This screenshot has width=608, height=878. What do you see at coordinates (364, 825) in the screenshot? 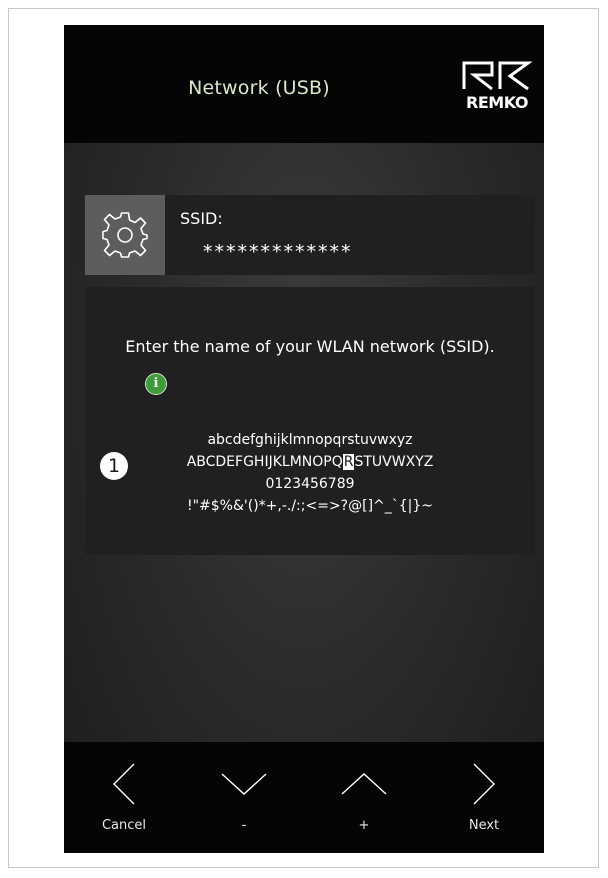
I see `increase-label: +` at bounding box center [364, 825].